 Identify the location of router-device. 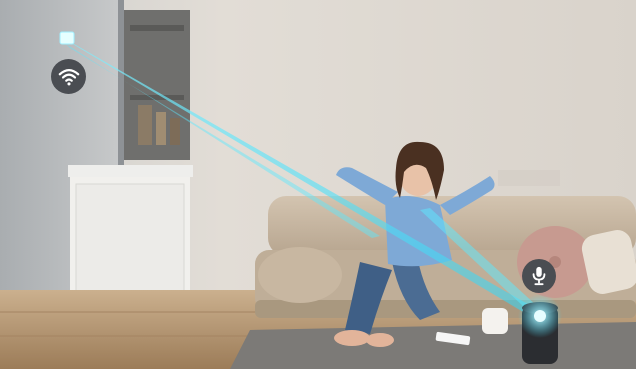
(67, 38).